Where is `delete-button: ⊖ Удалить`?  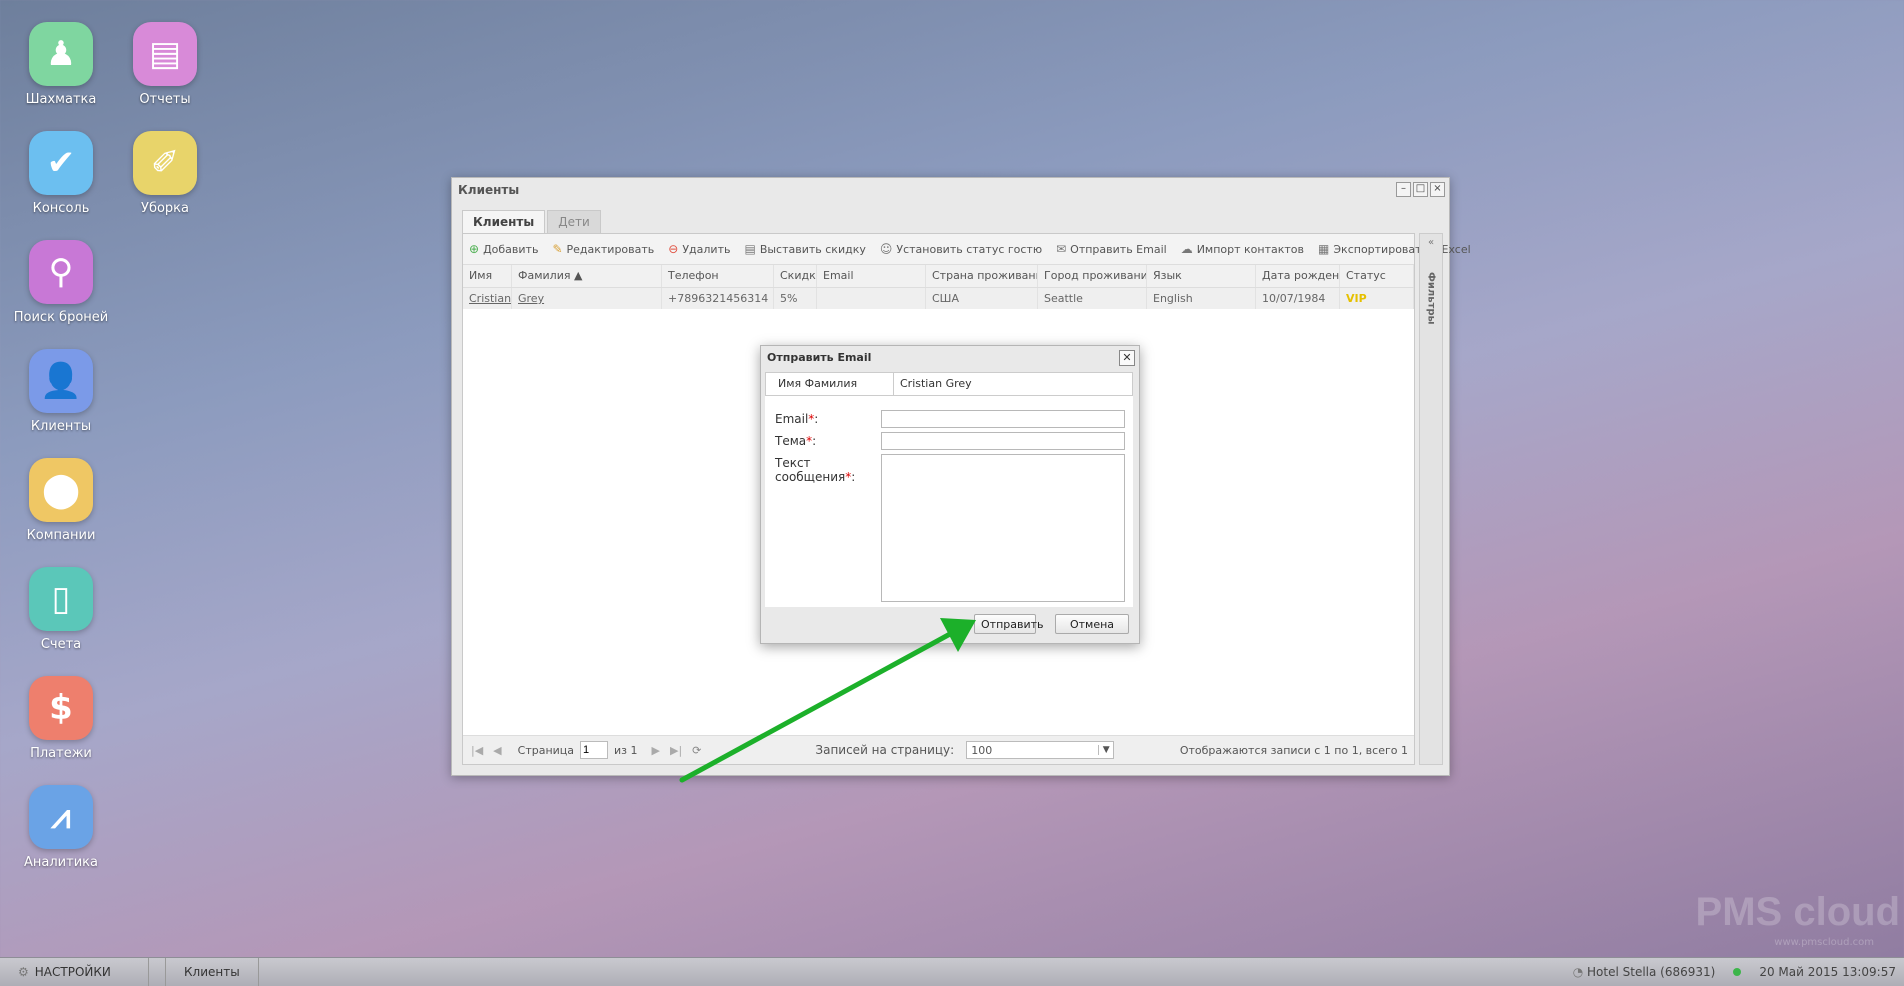
delete-button: ⊖ Удалить is located at coordinates (699, 249).